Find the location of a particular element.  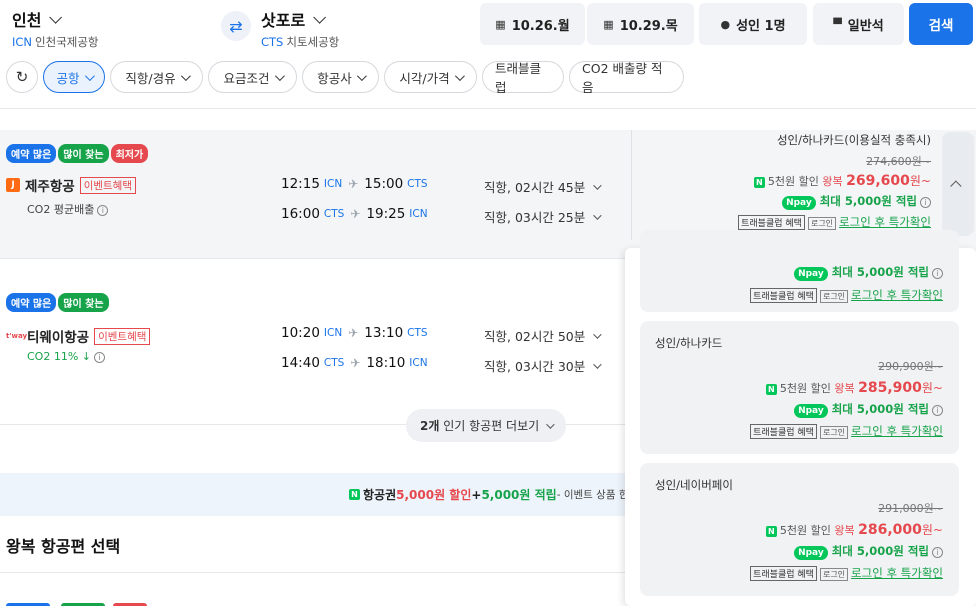

dep-airport: CTS is located at coordinates (334, 214).